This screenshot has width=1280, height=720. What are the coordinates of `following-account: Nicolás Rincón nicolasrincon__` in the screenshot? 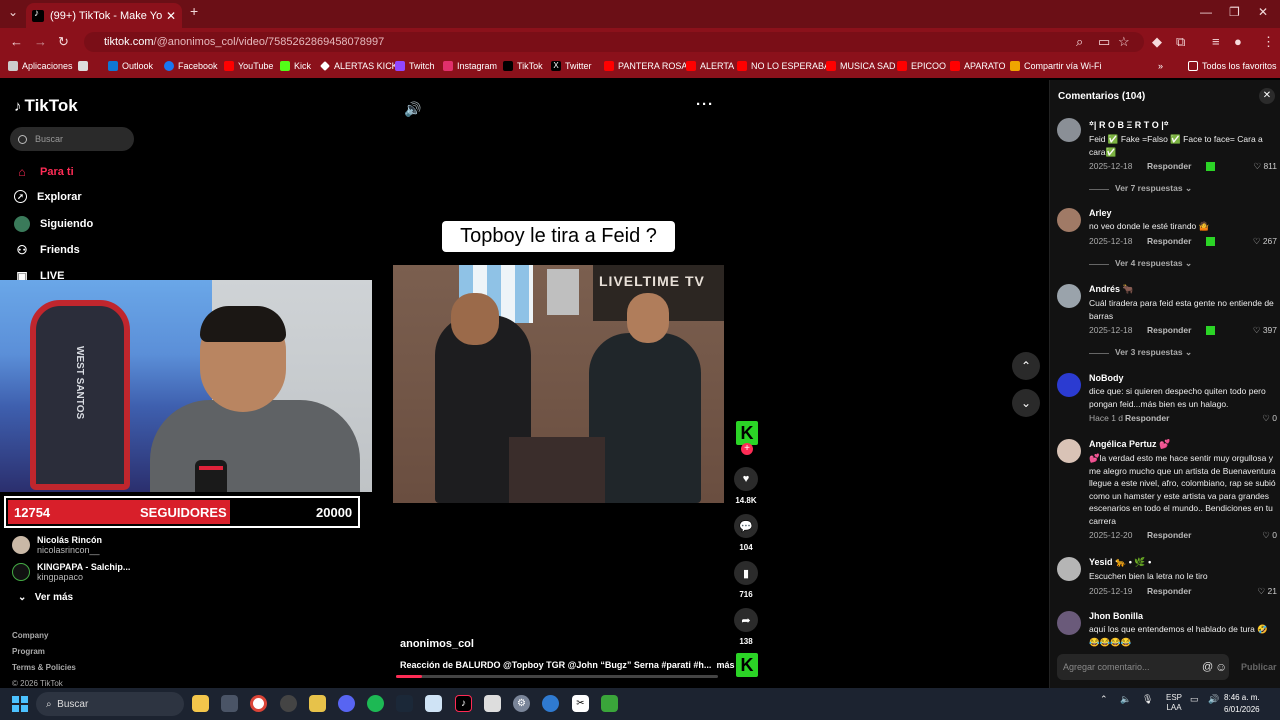 It's located at (57, 545).